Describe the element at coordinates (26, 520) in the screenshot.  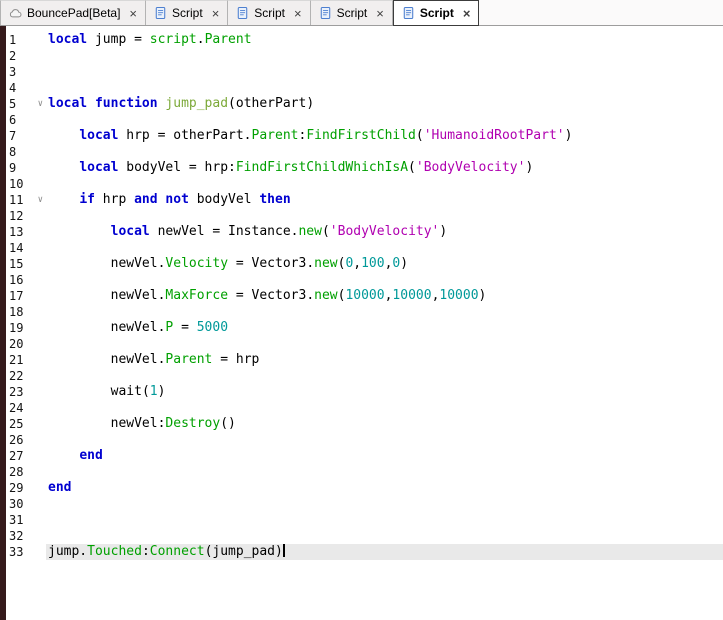
I see `line-number-row-31: 31` at that location.